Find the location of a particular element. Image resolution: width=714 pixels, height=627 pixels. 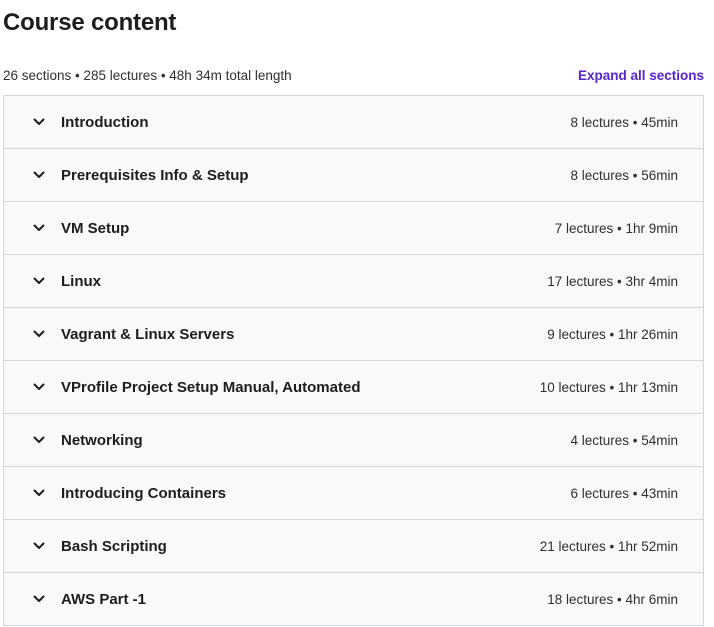

section-header: Bash Scripting 21 lectures • 1hr 52min is located at coordinates (353, 546).